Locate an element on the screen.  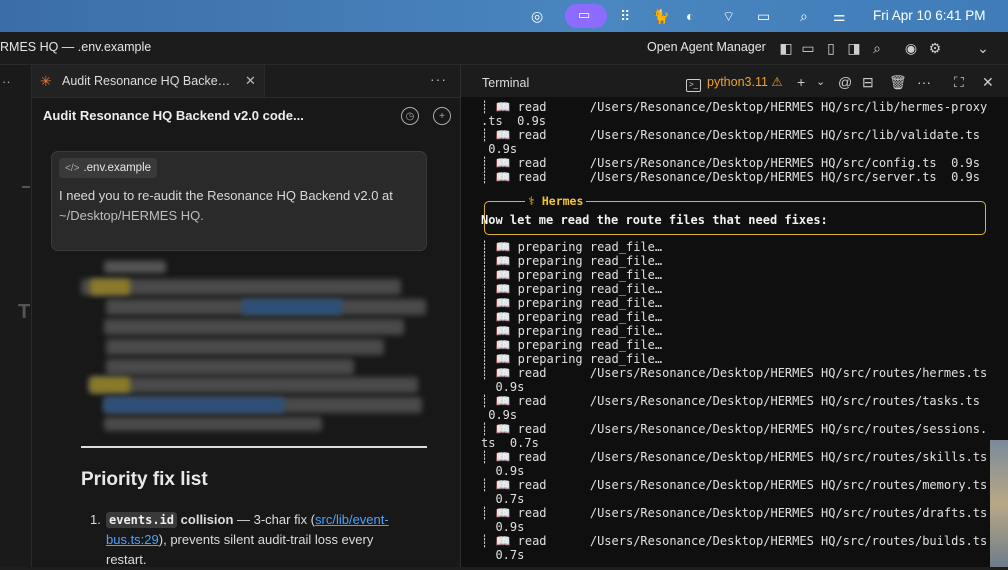
add-icon: + is located at coordinates (801, 82).